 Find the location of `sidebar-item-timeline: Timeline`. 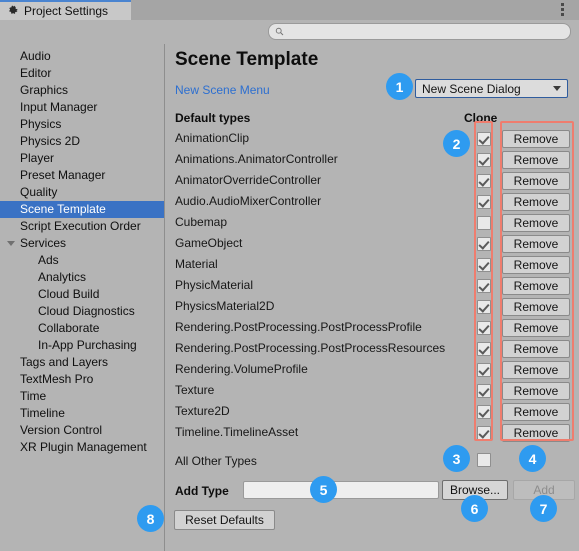

sidebar-item-timeline: Timeline is located at coordinates (82, 413).